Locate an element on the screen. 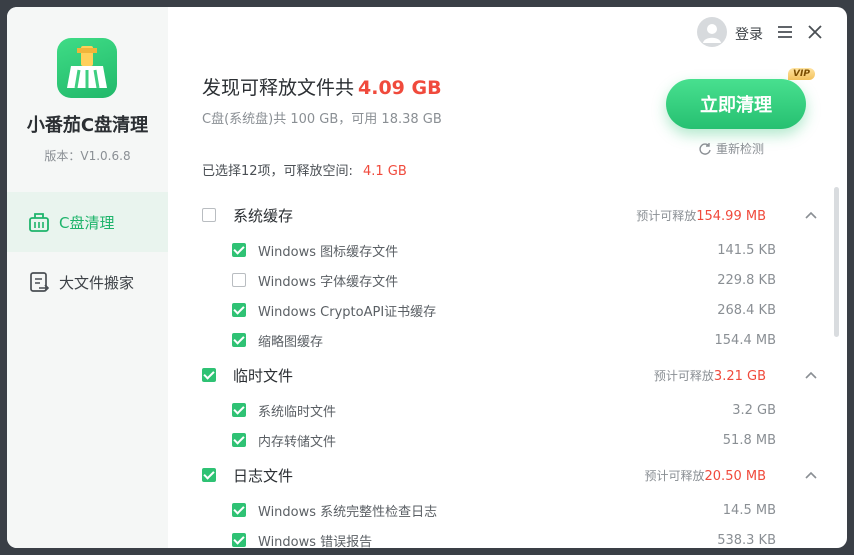  list-item: Windows CryptoAPI证书缓存 268.4 KB is located at coordinates (507, 310).